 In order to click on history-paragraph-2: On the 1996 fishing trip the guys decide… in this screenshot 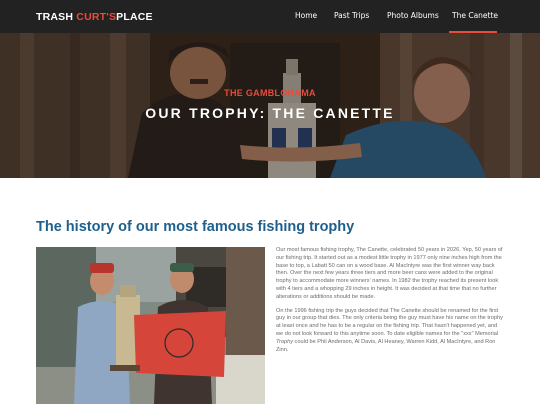, I will do `click(390, 331)`.